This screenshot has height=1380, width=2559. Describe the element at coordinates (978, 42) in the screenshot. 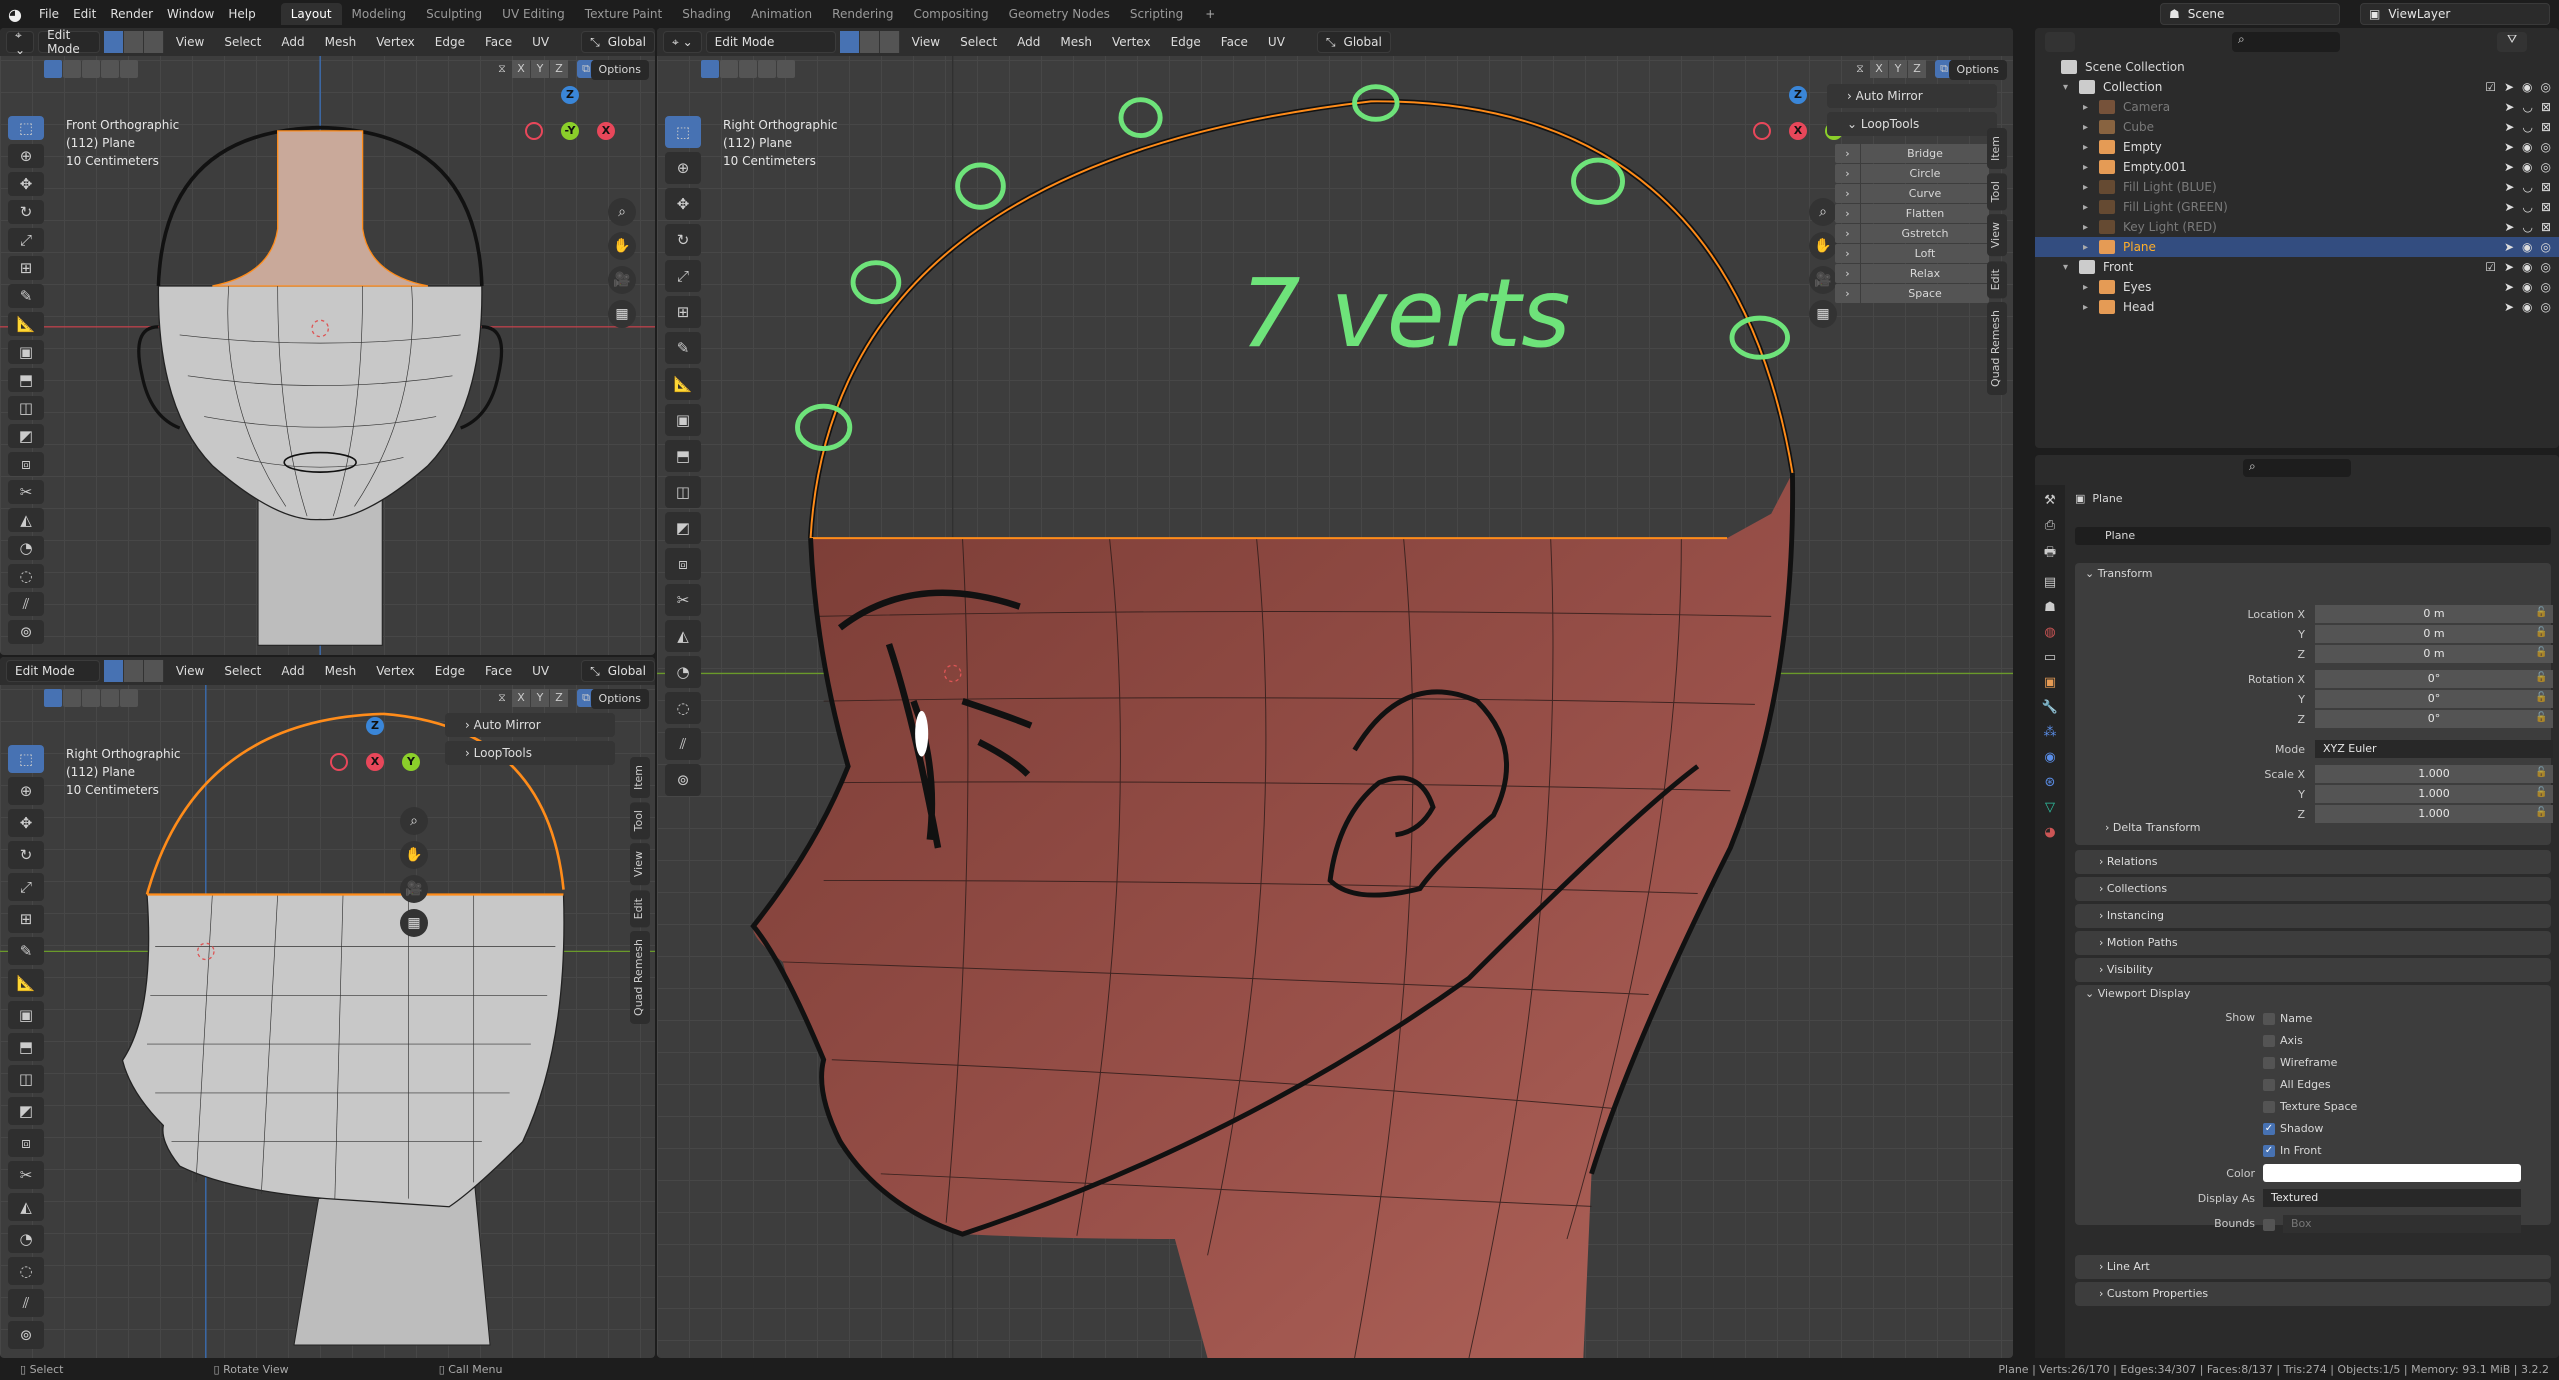

I see `menu-select: Select` at that location.